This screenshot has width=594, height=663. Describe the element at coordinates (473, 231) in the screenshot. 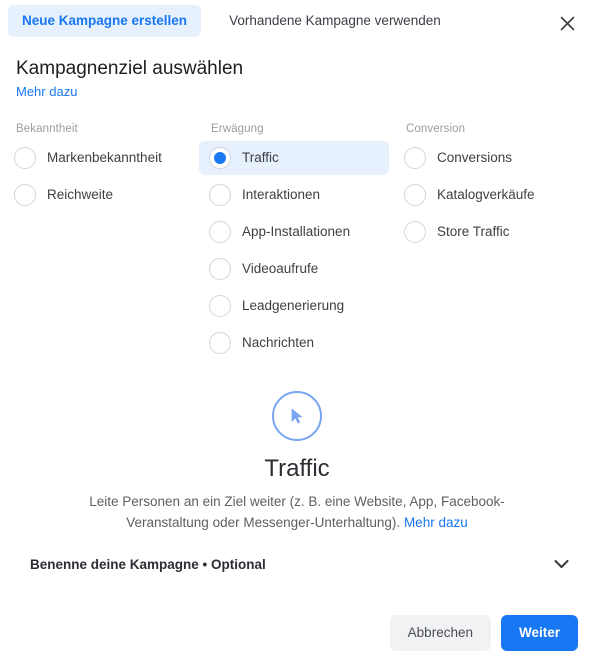

I see `objective-option-store-traffic-label: Store Traffic` at that location.